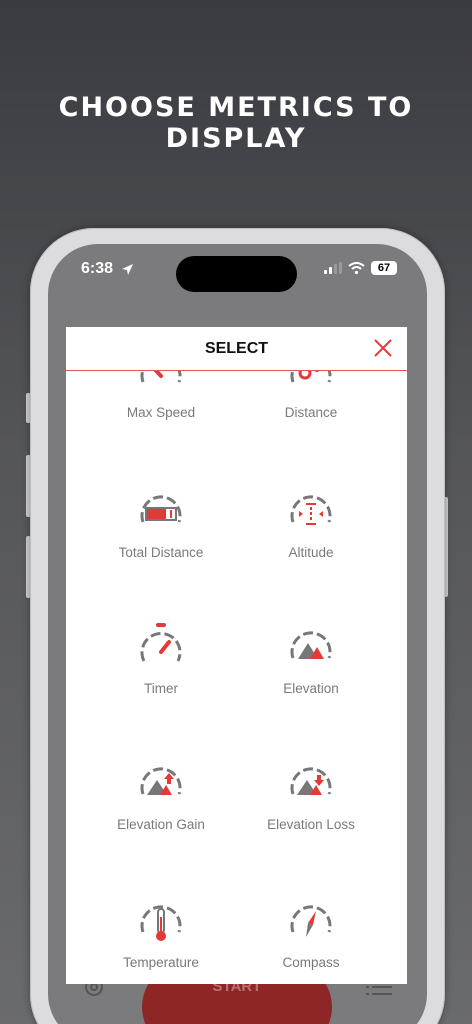 The width and height of the screenshot is (472, 1024). What do you see at coordinates (311, 688) in the screenshot?
I see `metric-label: Elevation` at bounding box center [311, 688].